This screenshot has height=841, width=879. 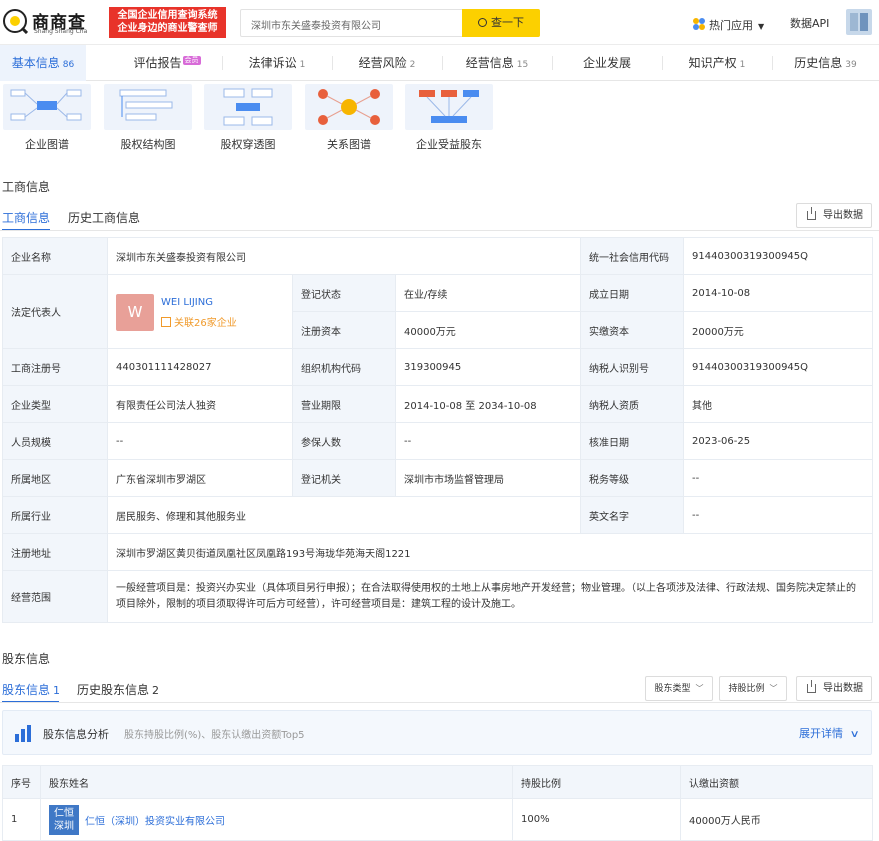 What do you see at coordinates (104, 217) in the screenshot?
I see `subtab-business-history: 历史工商信息` at bounding box center [104, 217].